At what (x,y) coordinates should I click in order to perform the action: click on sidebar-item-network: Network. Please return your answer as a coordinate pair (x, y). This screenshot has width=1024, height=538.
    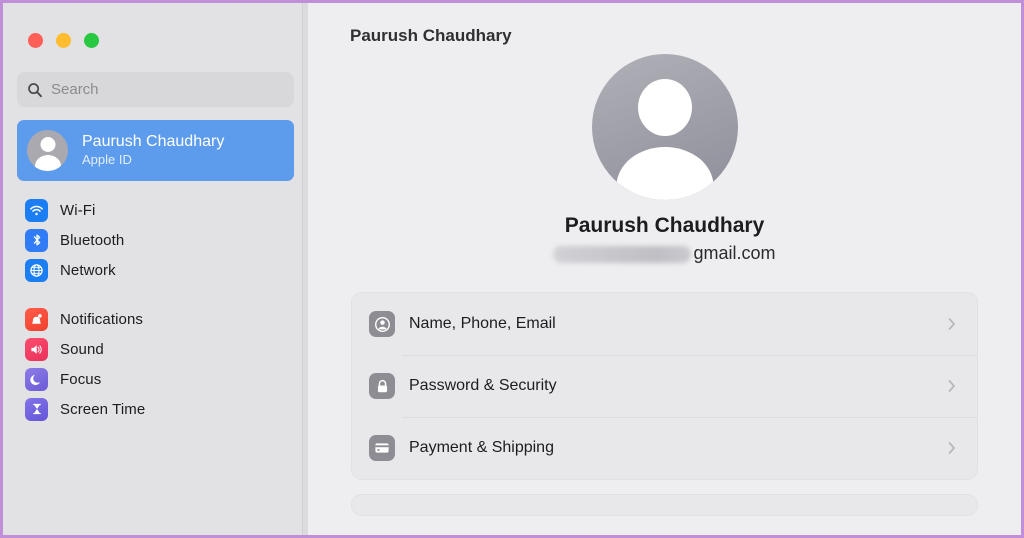
    Looking at the image, I should click on (155, 270).